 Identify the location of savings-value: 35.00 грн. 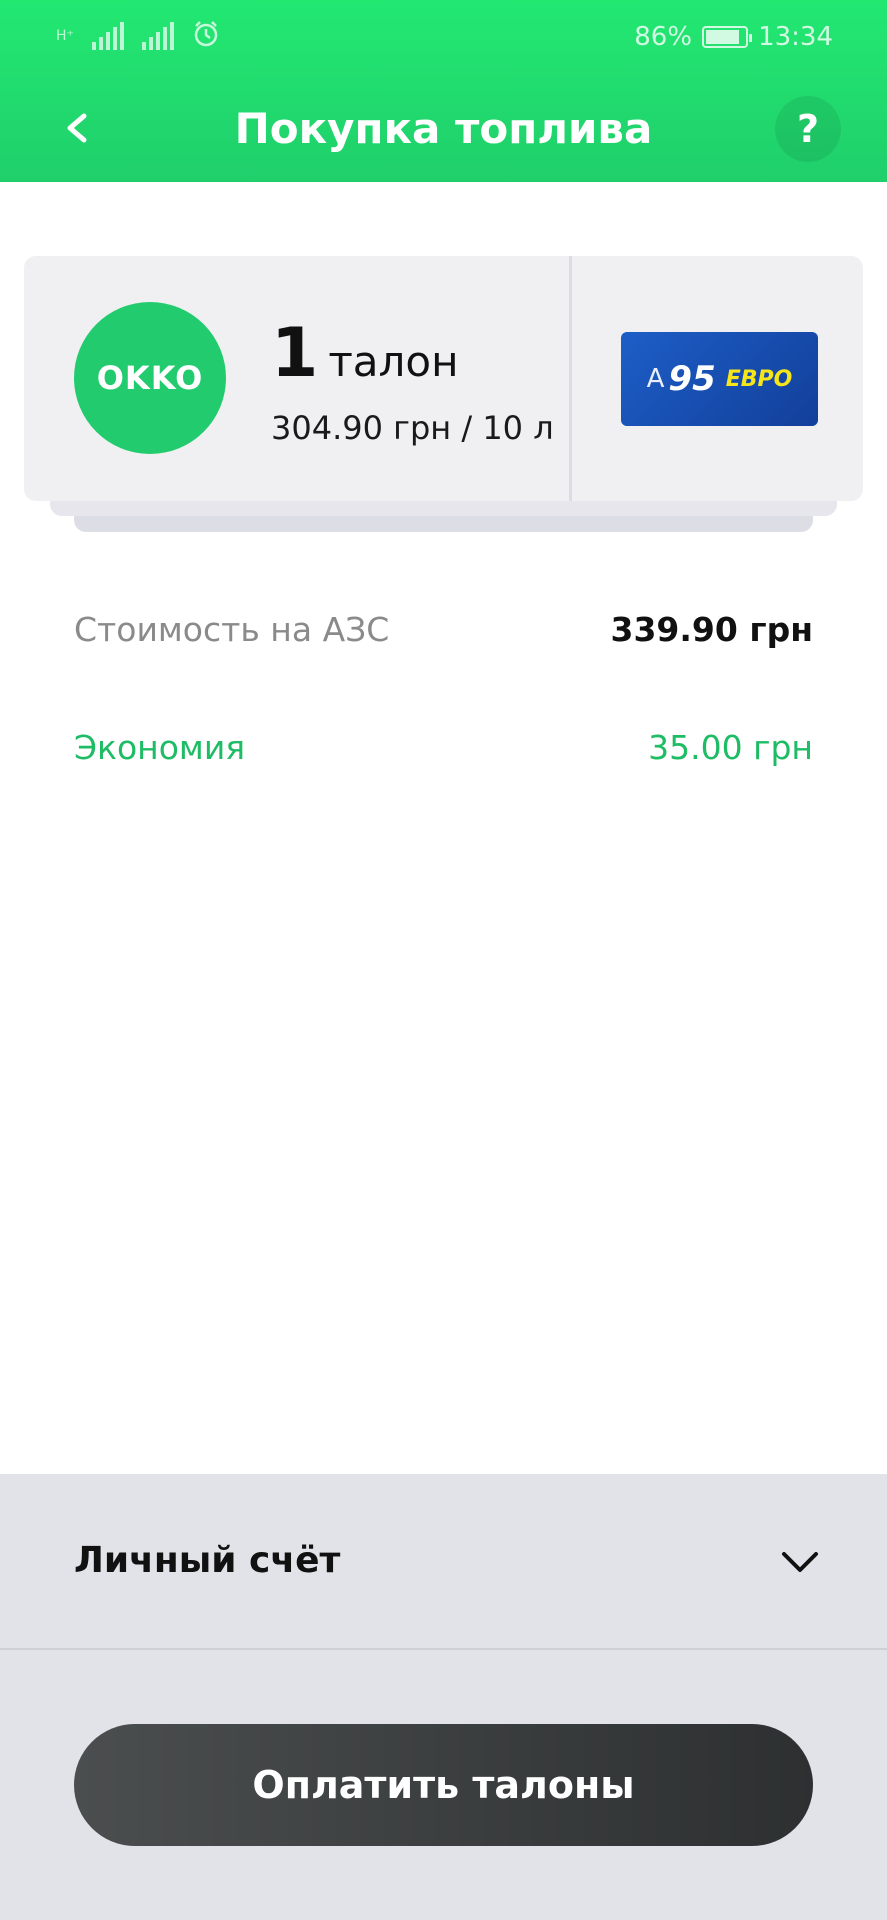
(730, 747).